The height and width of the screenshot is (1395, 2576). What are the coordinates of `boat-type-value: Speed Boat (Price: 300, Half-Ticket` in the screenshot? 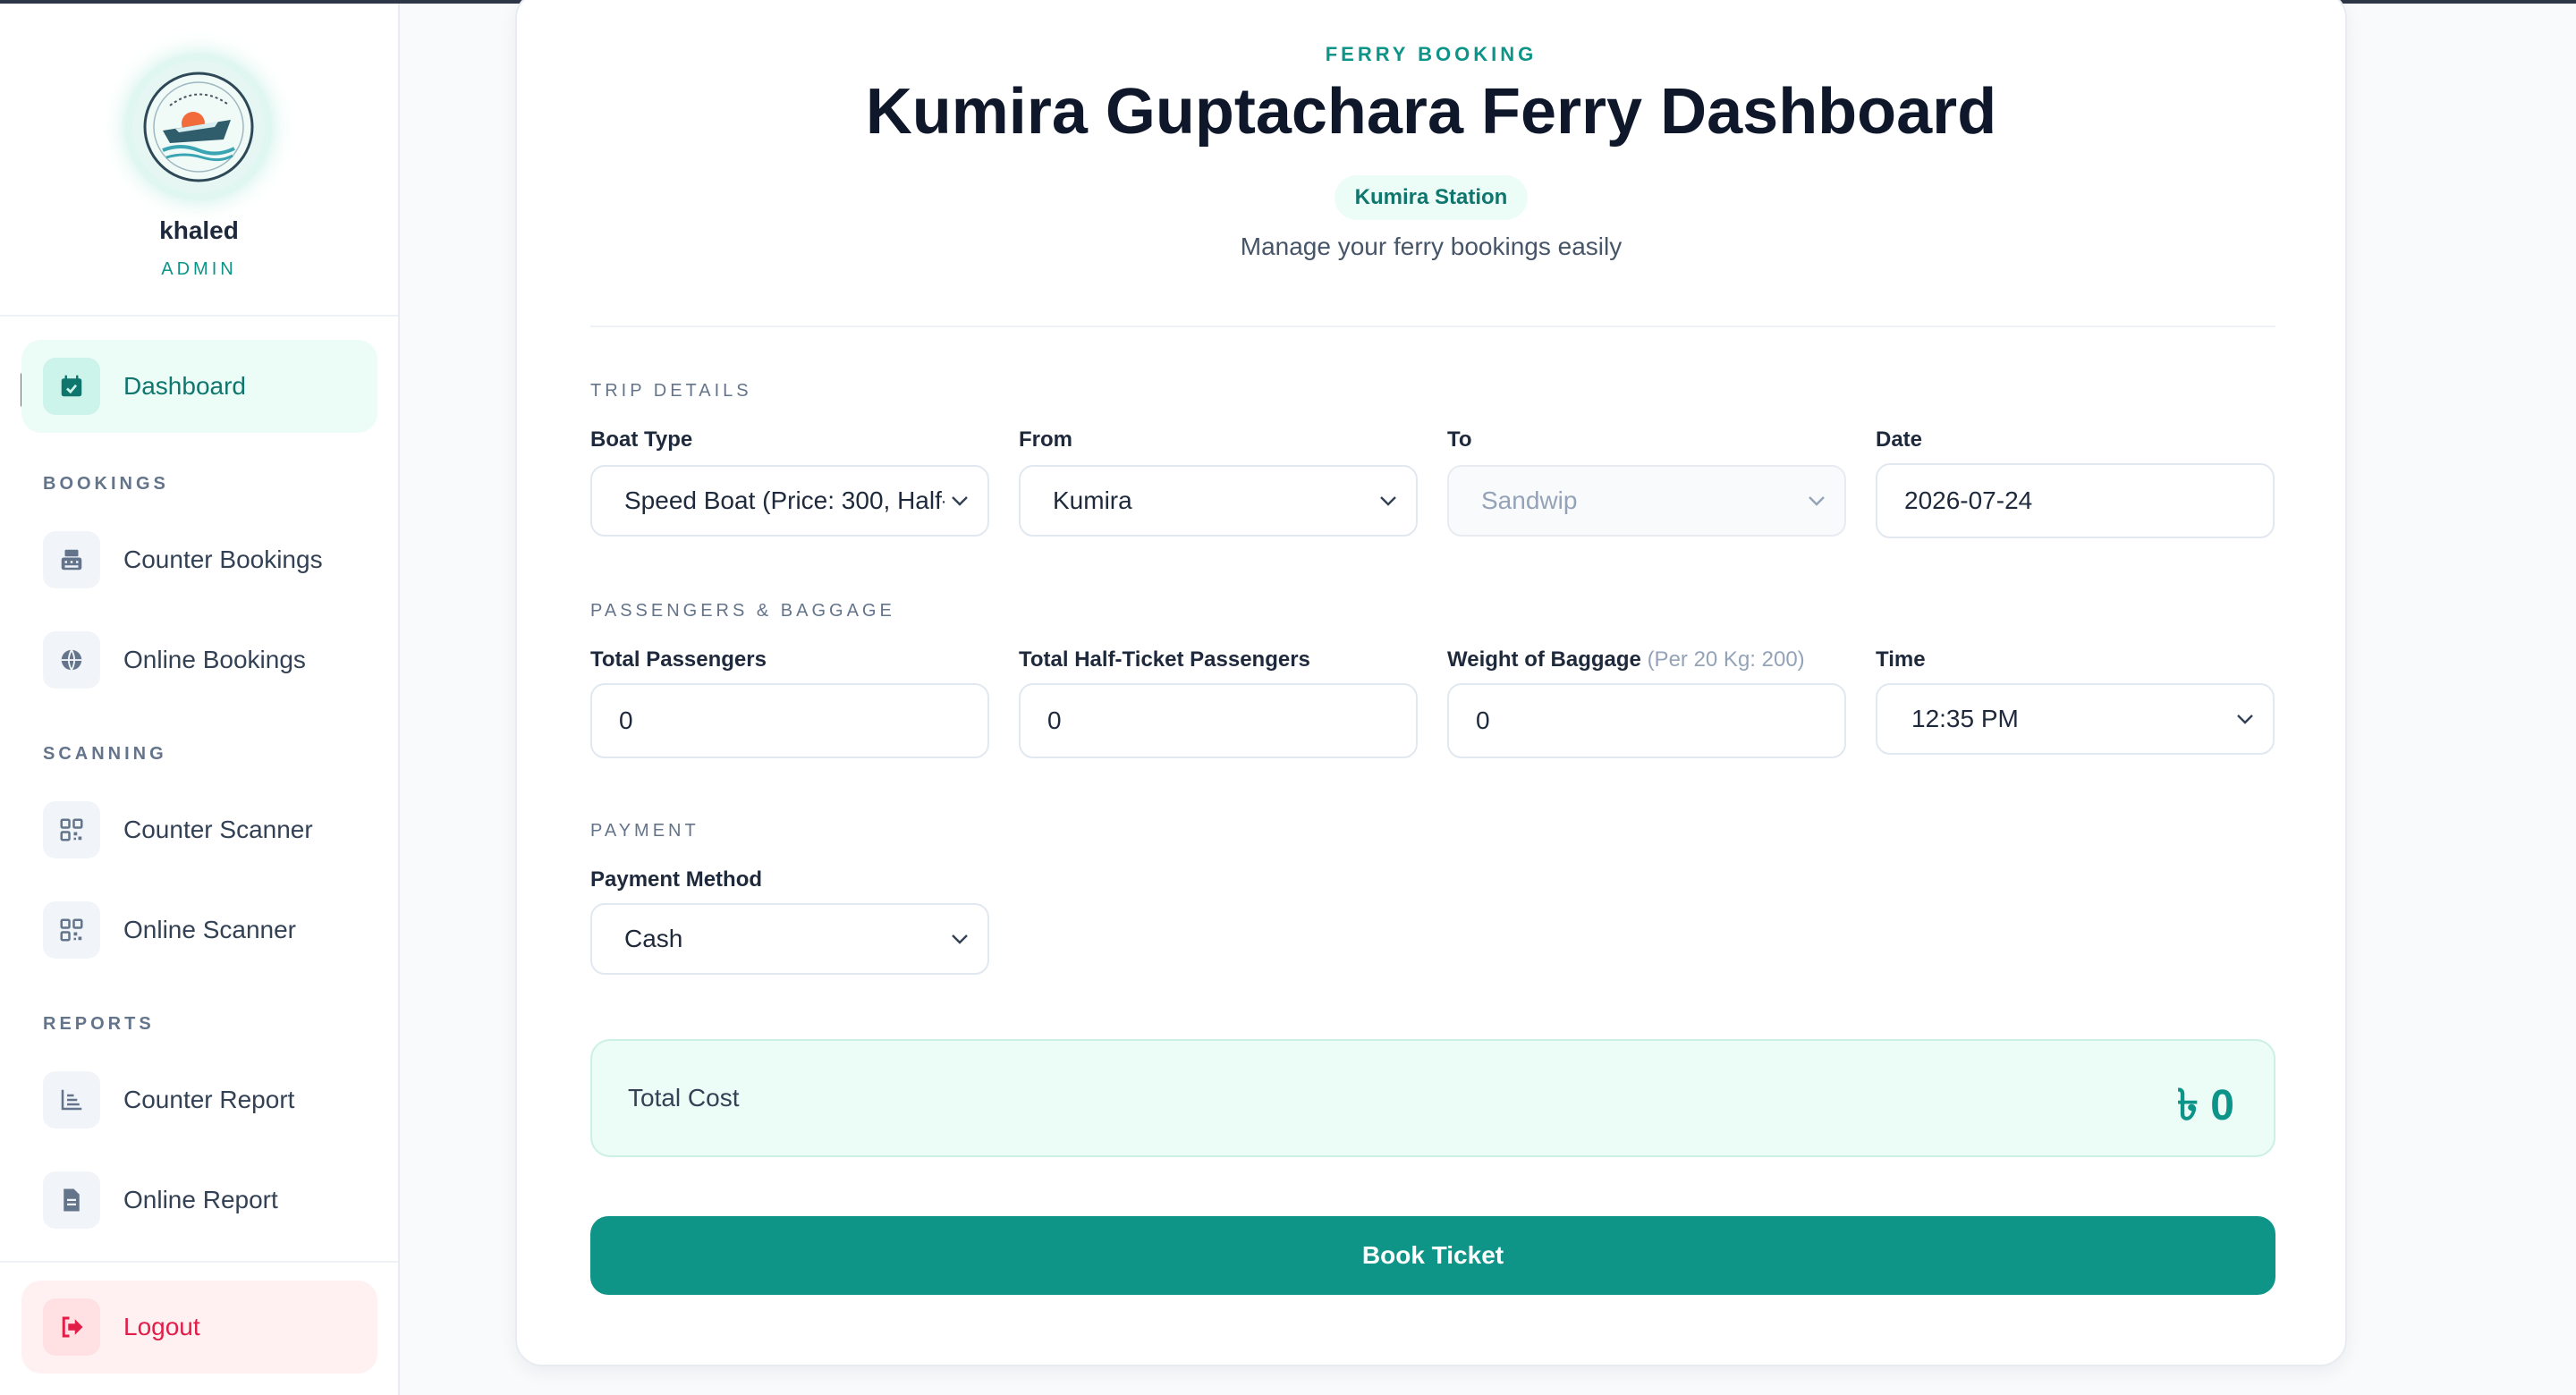 It's located at (784, 500).